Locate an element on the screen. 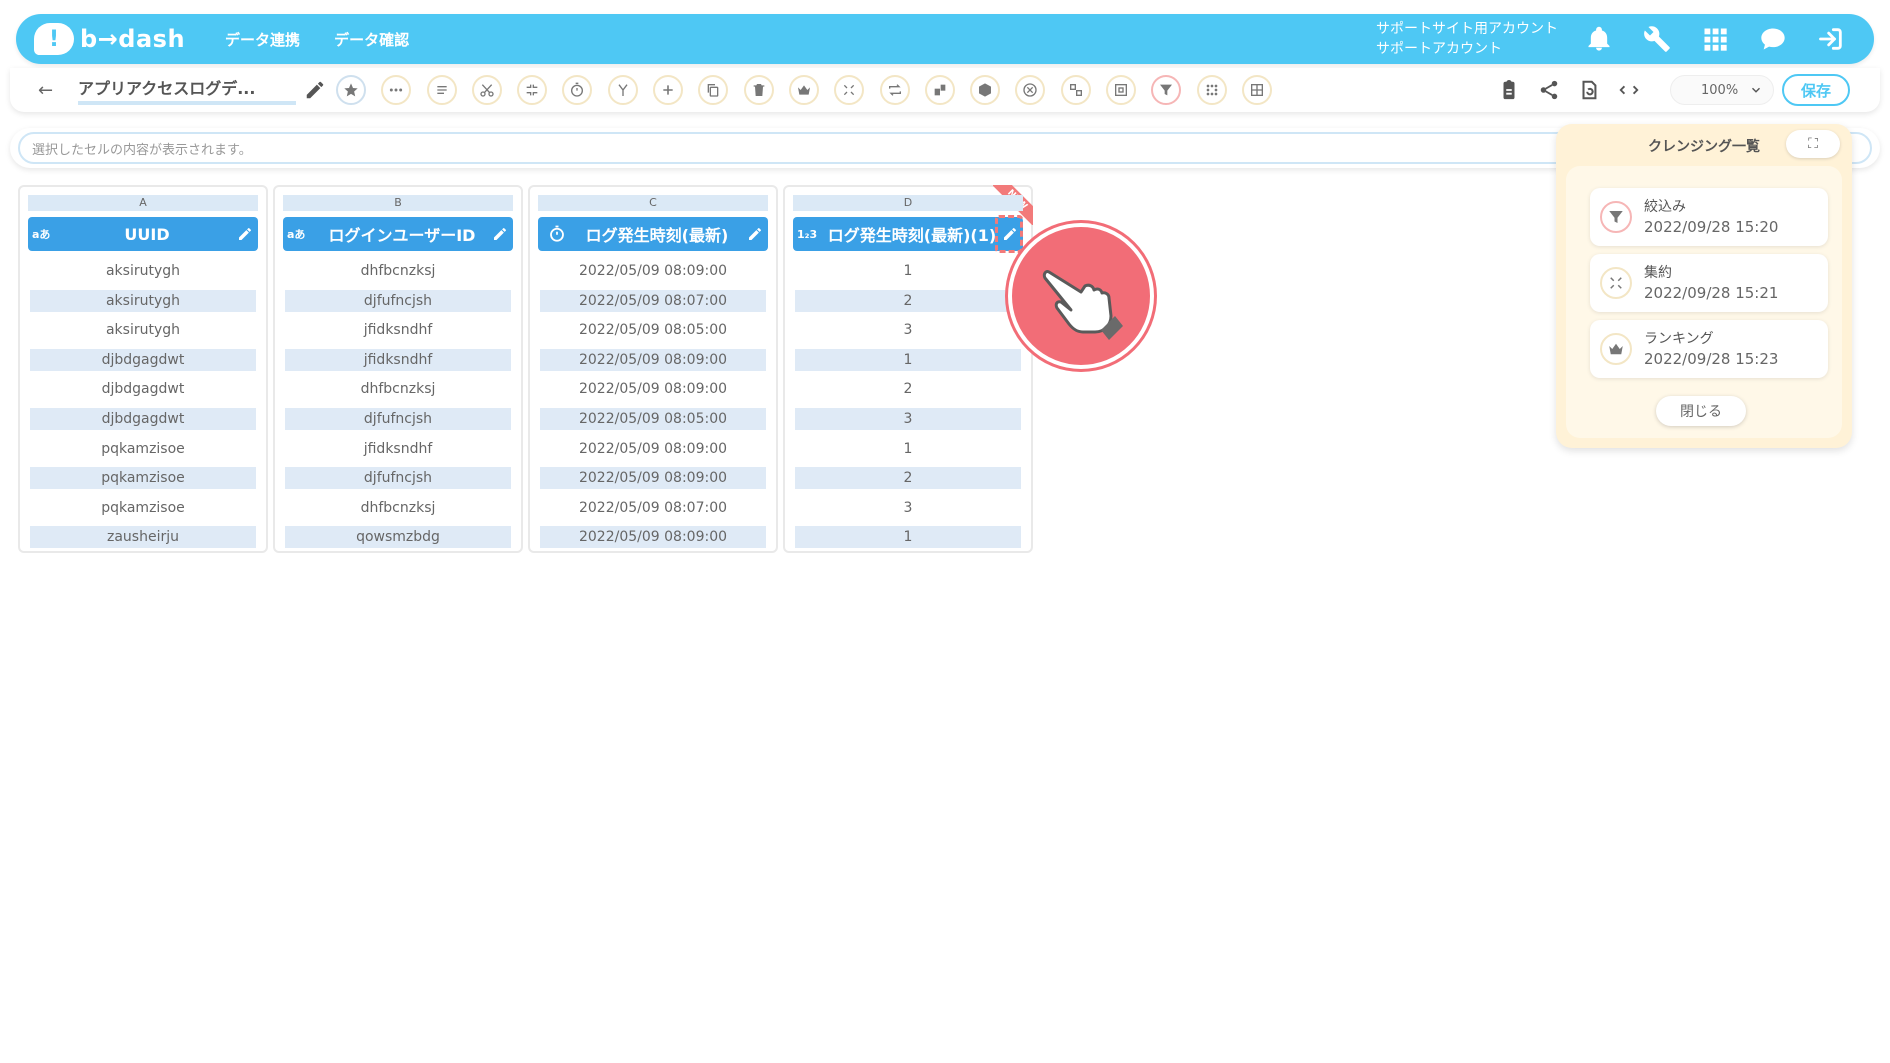 This screenshot has height=1063, width=1890. column-header: aあ ログインユーザーID is located at coordinates (398, 234).